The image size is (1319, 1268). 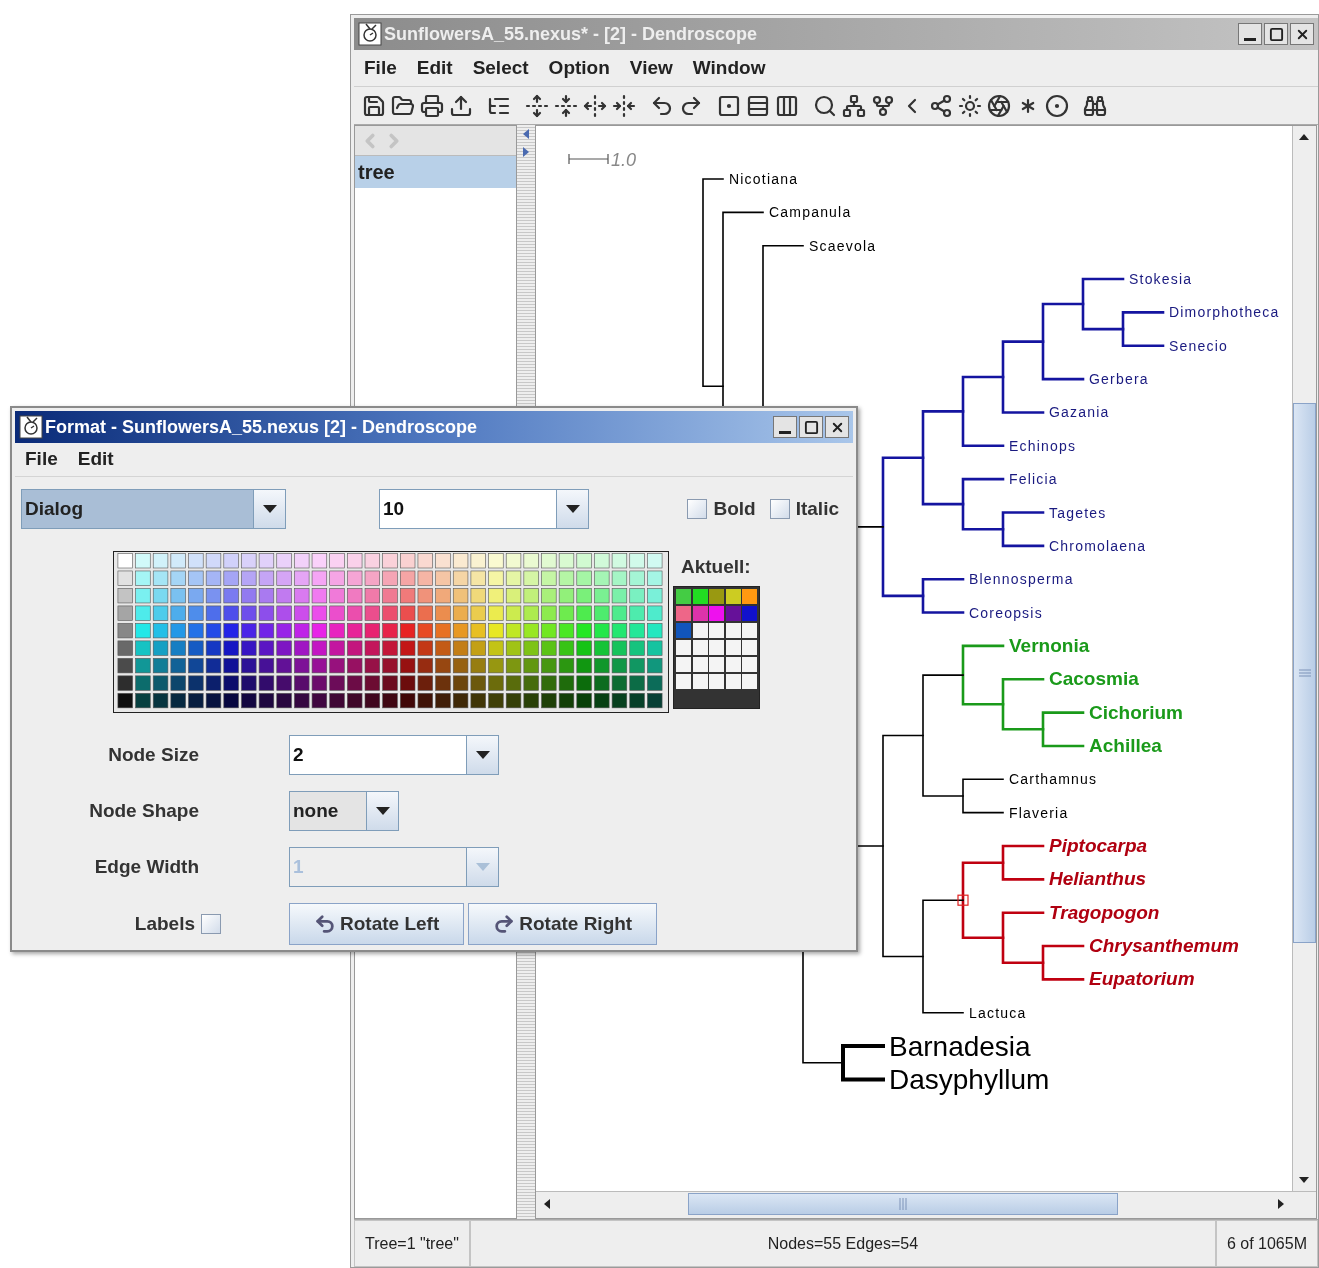 I want to click on window-title: SunflowersA_55.nexus* - [2] - Dendroscope, so click(x=571, y=34).